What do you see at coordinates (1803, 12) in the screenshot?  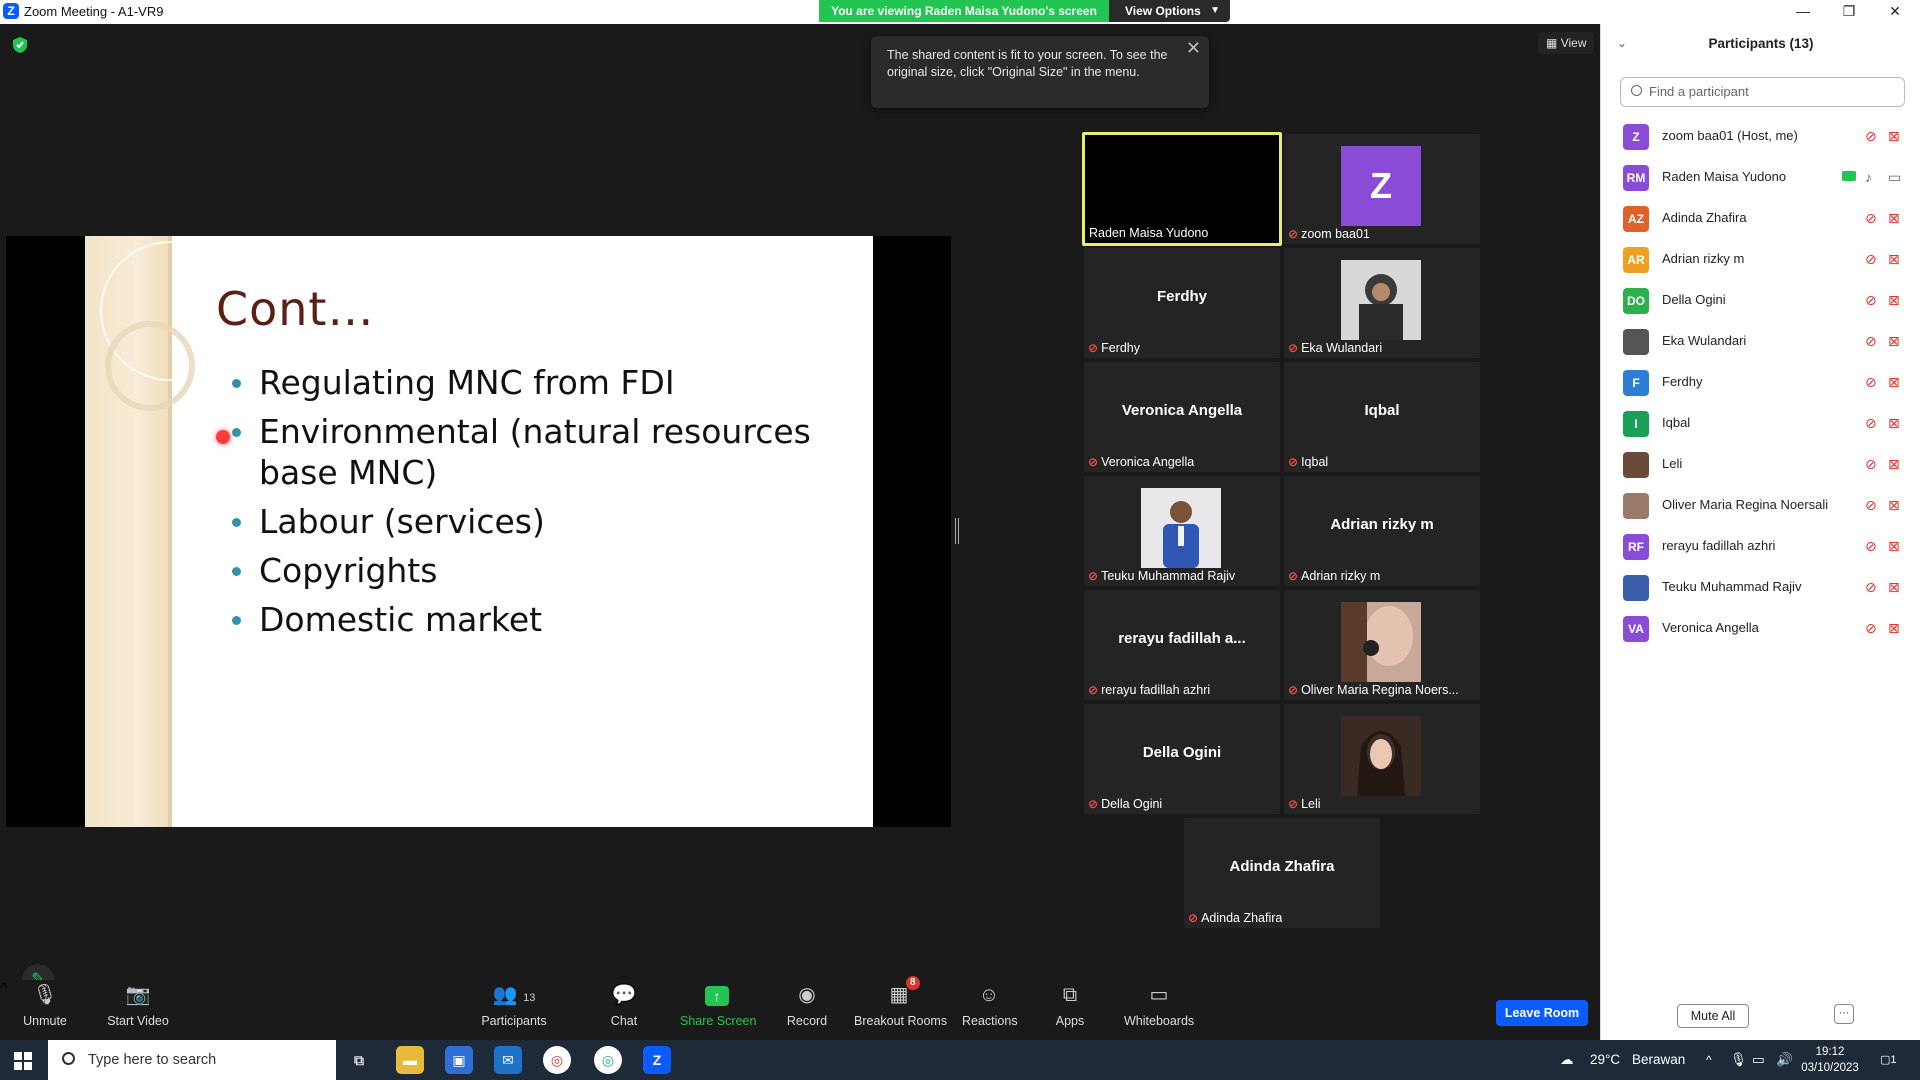 I see `minimize-button: —` at bounding box center [1803, 12].